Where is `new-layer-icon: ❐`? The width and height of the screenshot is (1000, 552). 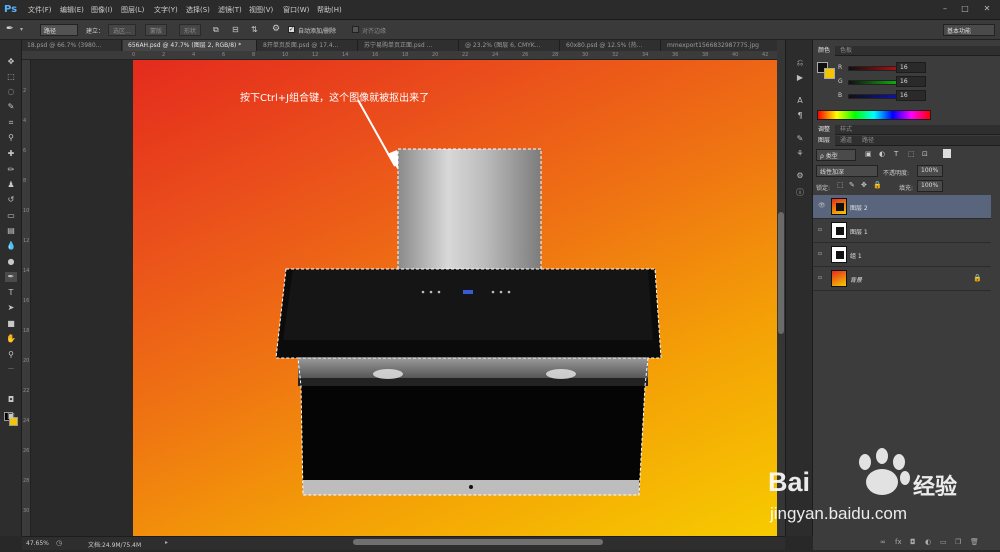 new-layer-icon: ❐ is located at coordinates (958, 542).